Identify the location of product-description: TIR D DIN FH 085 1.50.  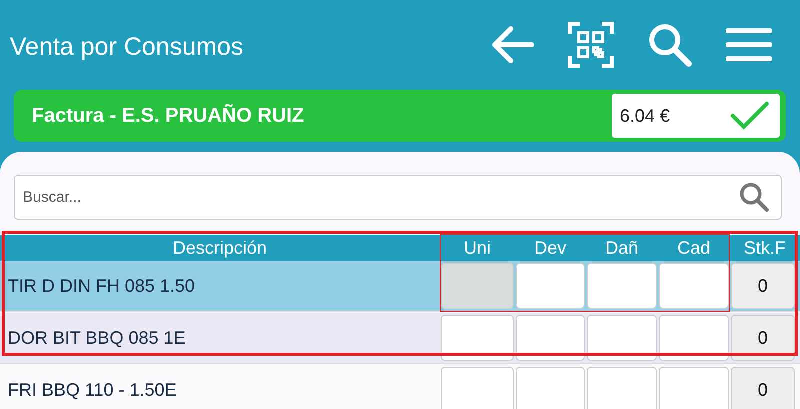
(101, 286).